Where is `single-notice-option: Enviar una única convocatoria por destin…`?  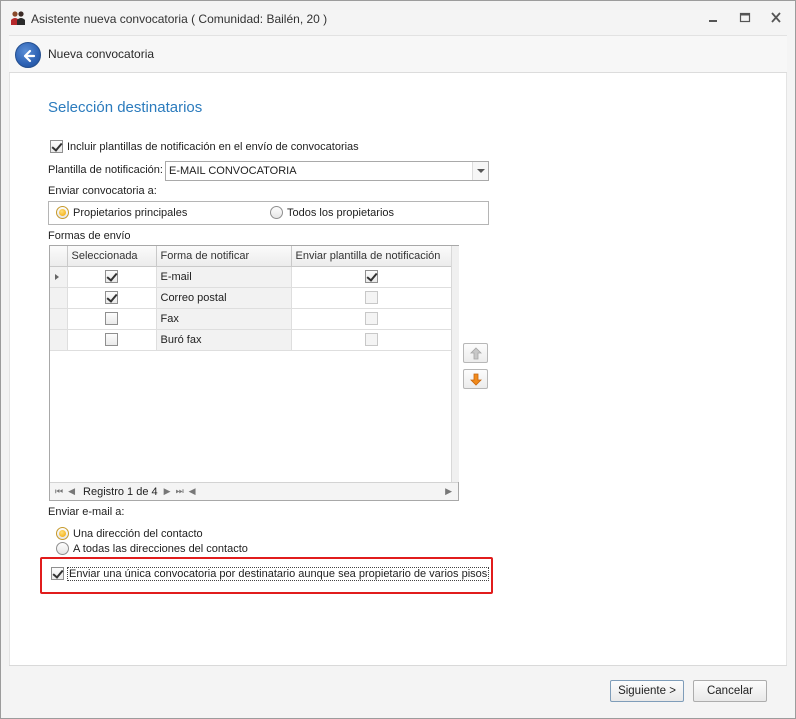
single-notice-option: Enviar una única convocatoria por destin… is located at coordinates (270, 573).